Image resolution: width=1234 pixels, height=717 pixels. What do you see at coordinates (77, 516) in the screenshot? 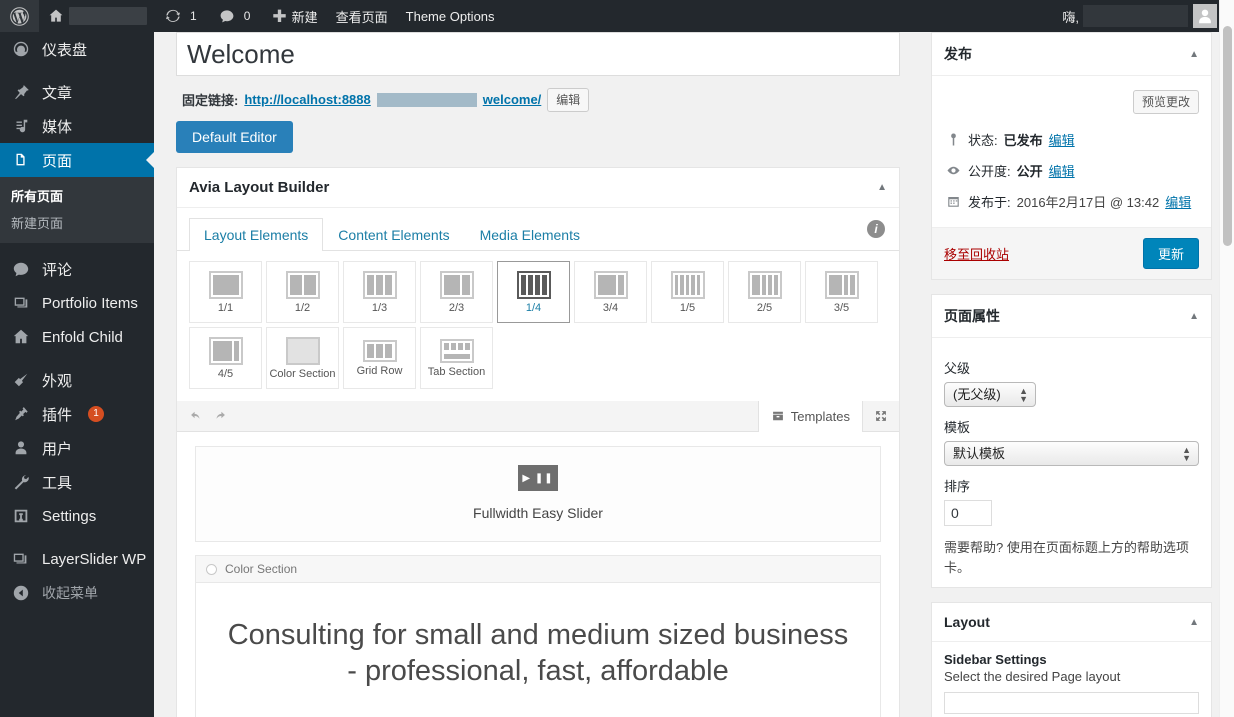
I see `sidebar-item-settings: Settings` at bounding box center [77, 516].